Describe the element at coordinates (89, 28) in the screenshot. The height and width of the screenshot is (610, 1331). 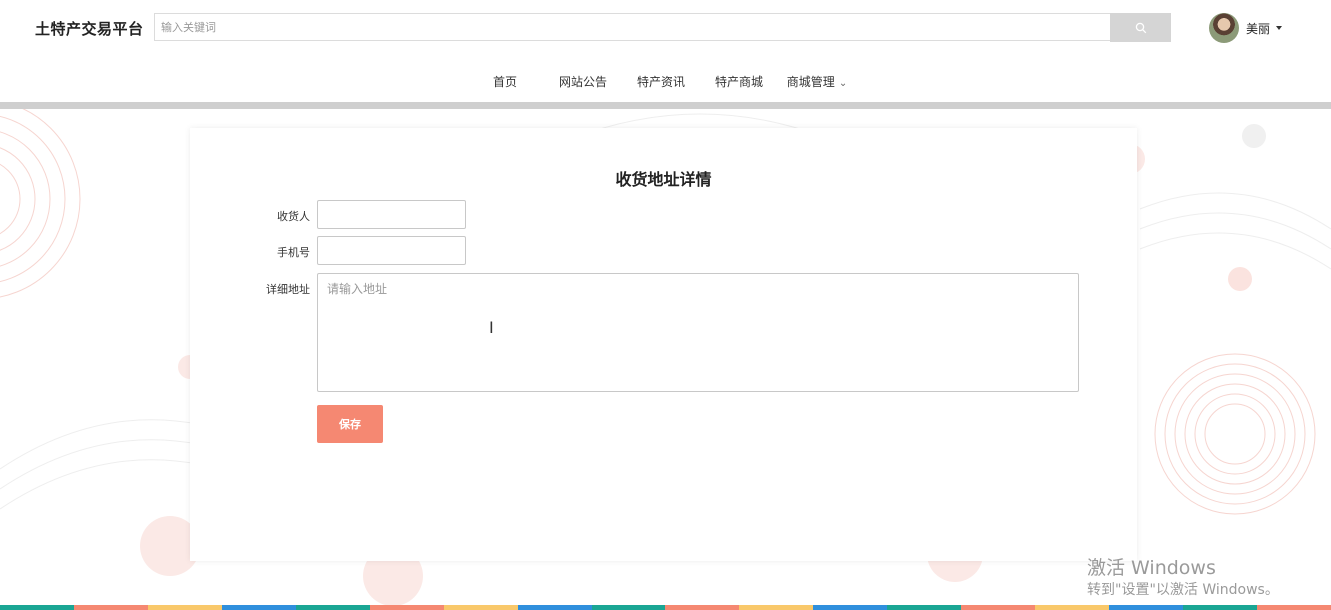
I see `site-logo: 土特产交易平台` at that location.